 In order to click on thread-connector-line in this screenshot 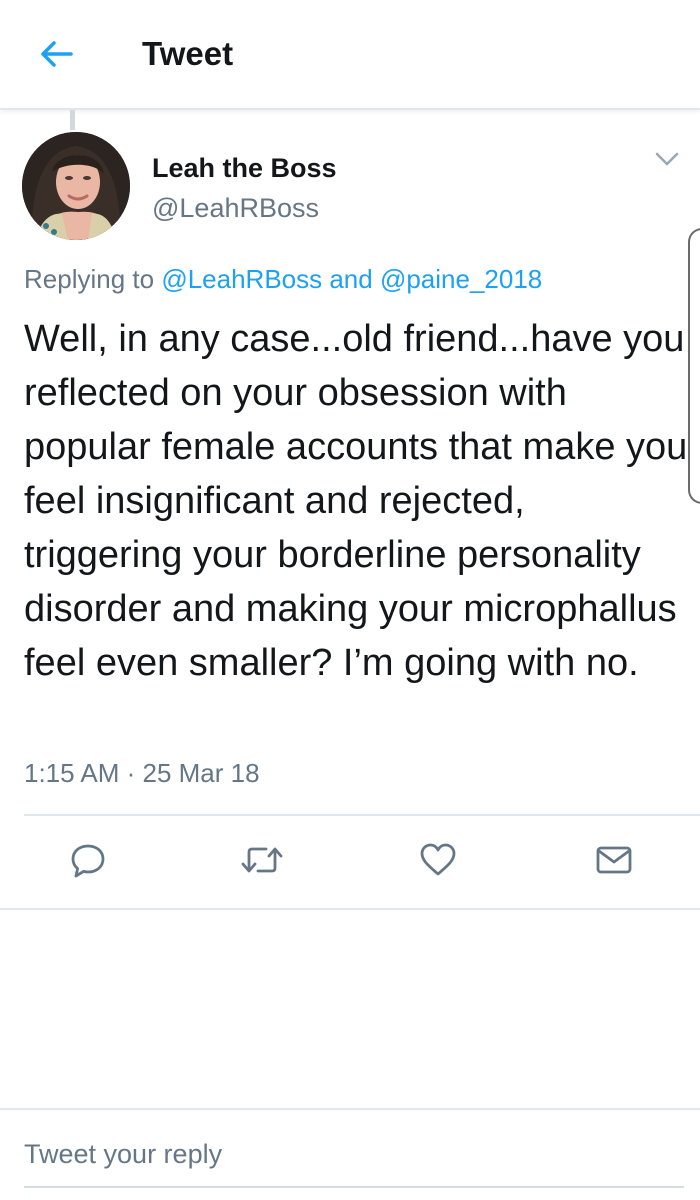, I will do `click(72, 120)`.